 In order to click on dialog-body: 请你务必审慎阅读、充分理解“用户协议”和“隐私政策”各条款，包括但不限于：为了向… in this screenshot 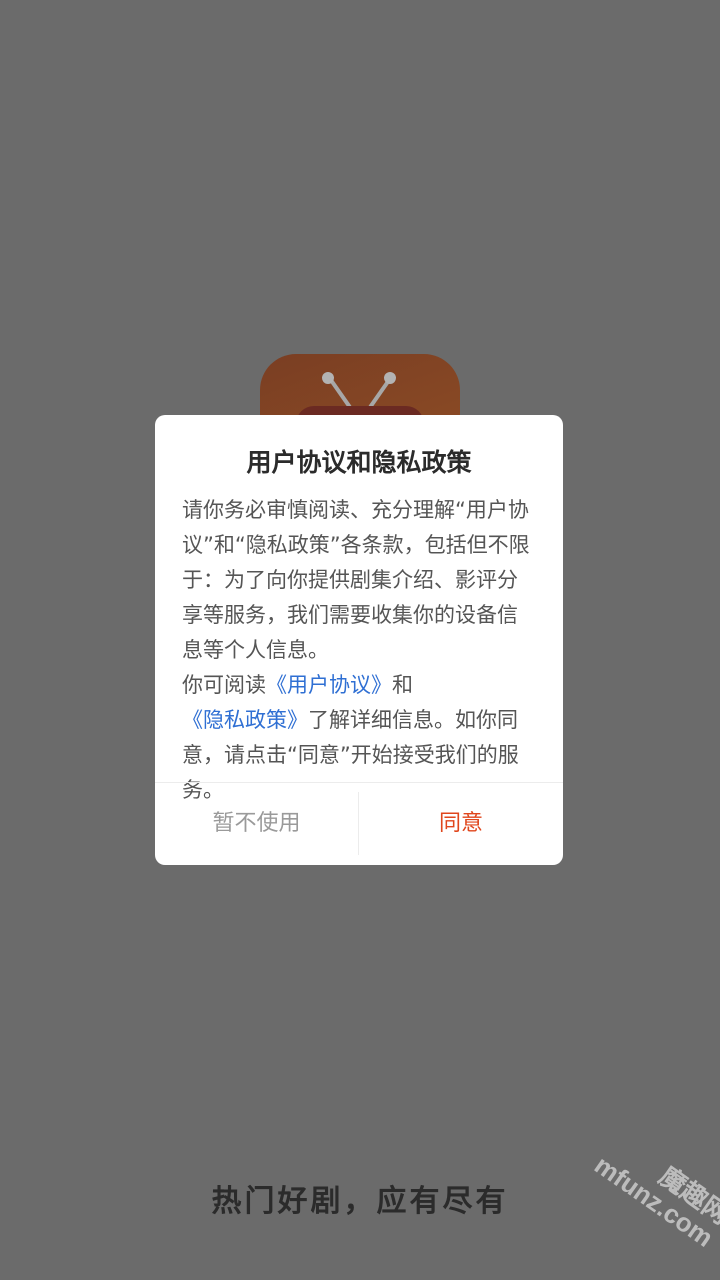, I will do `click(360, 650)`.